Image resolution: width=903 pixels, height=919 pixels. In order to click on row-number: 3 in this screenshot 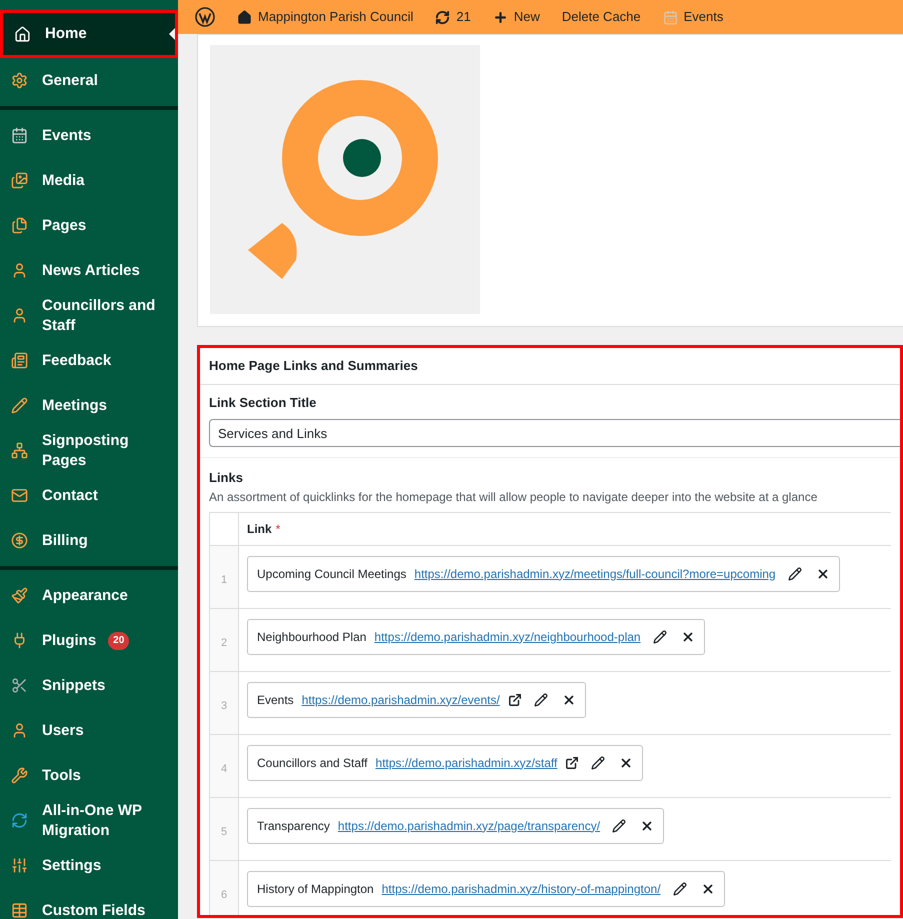, I will do `click(224, 703)`.